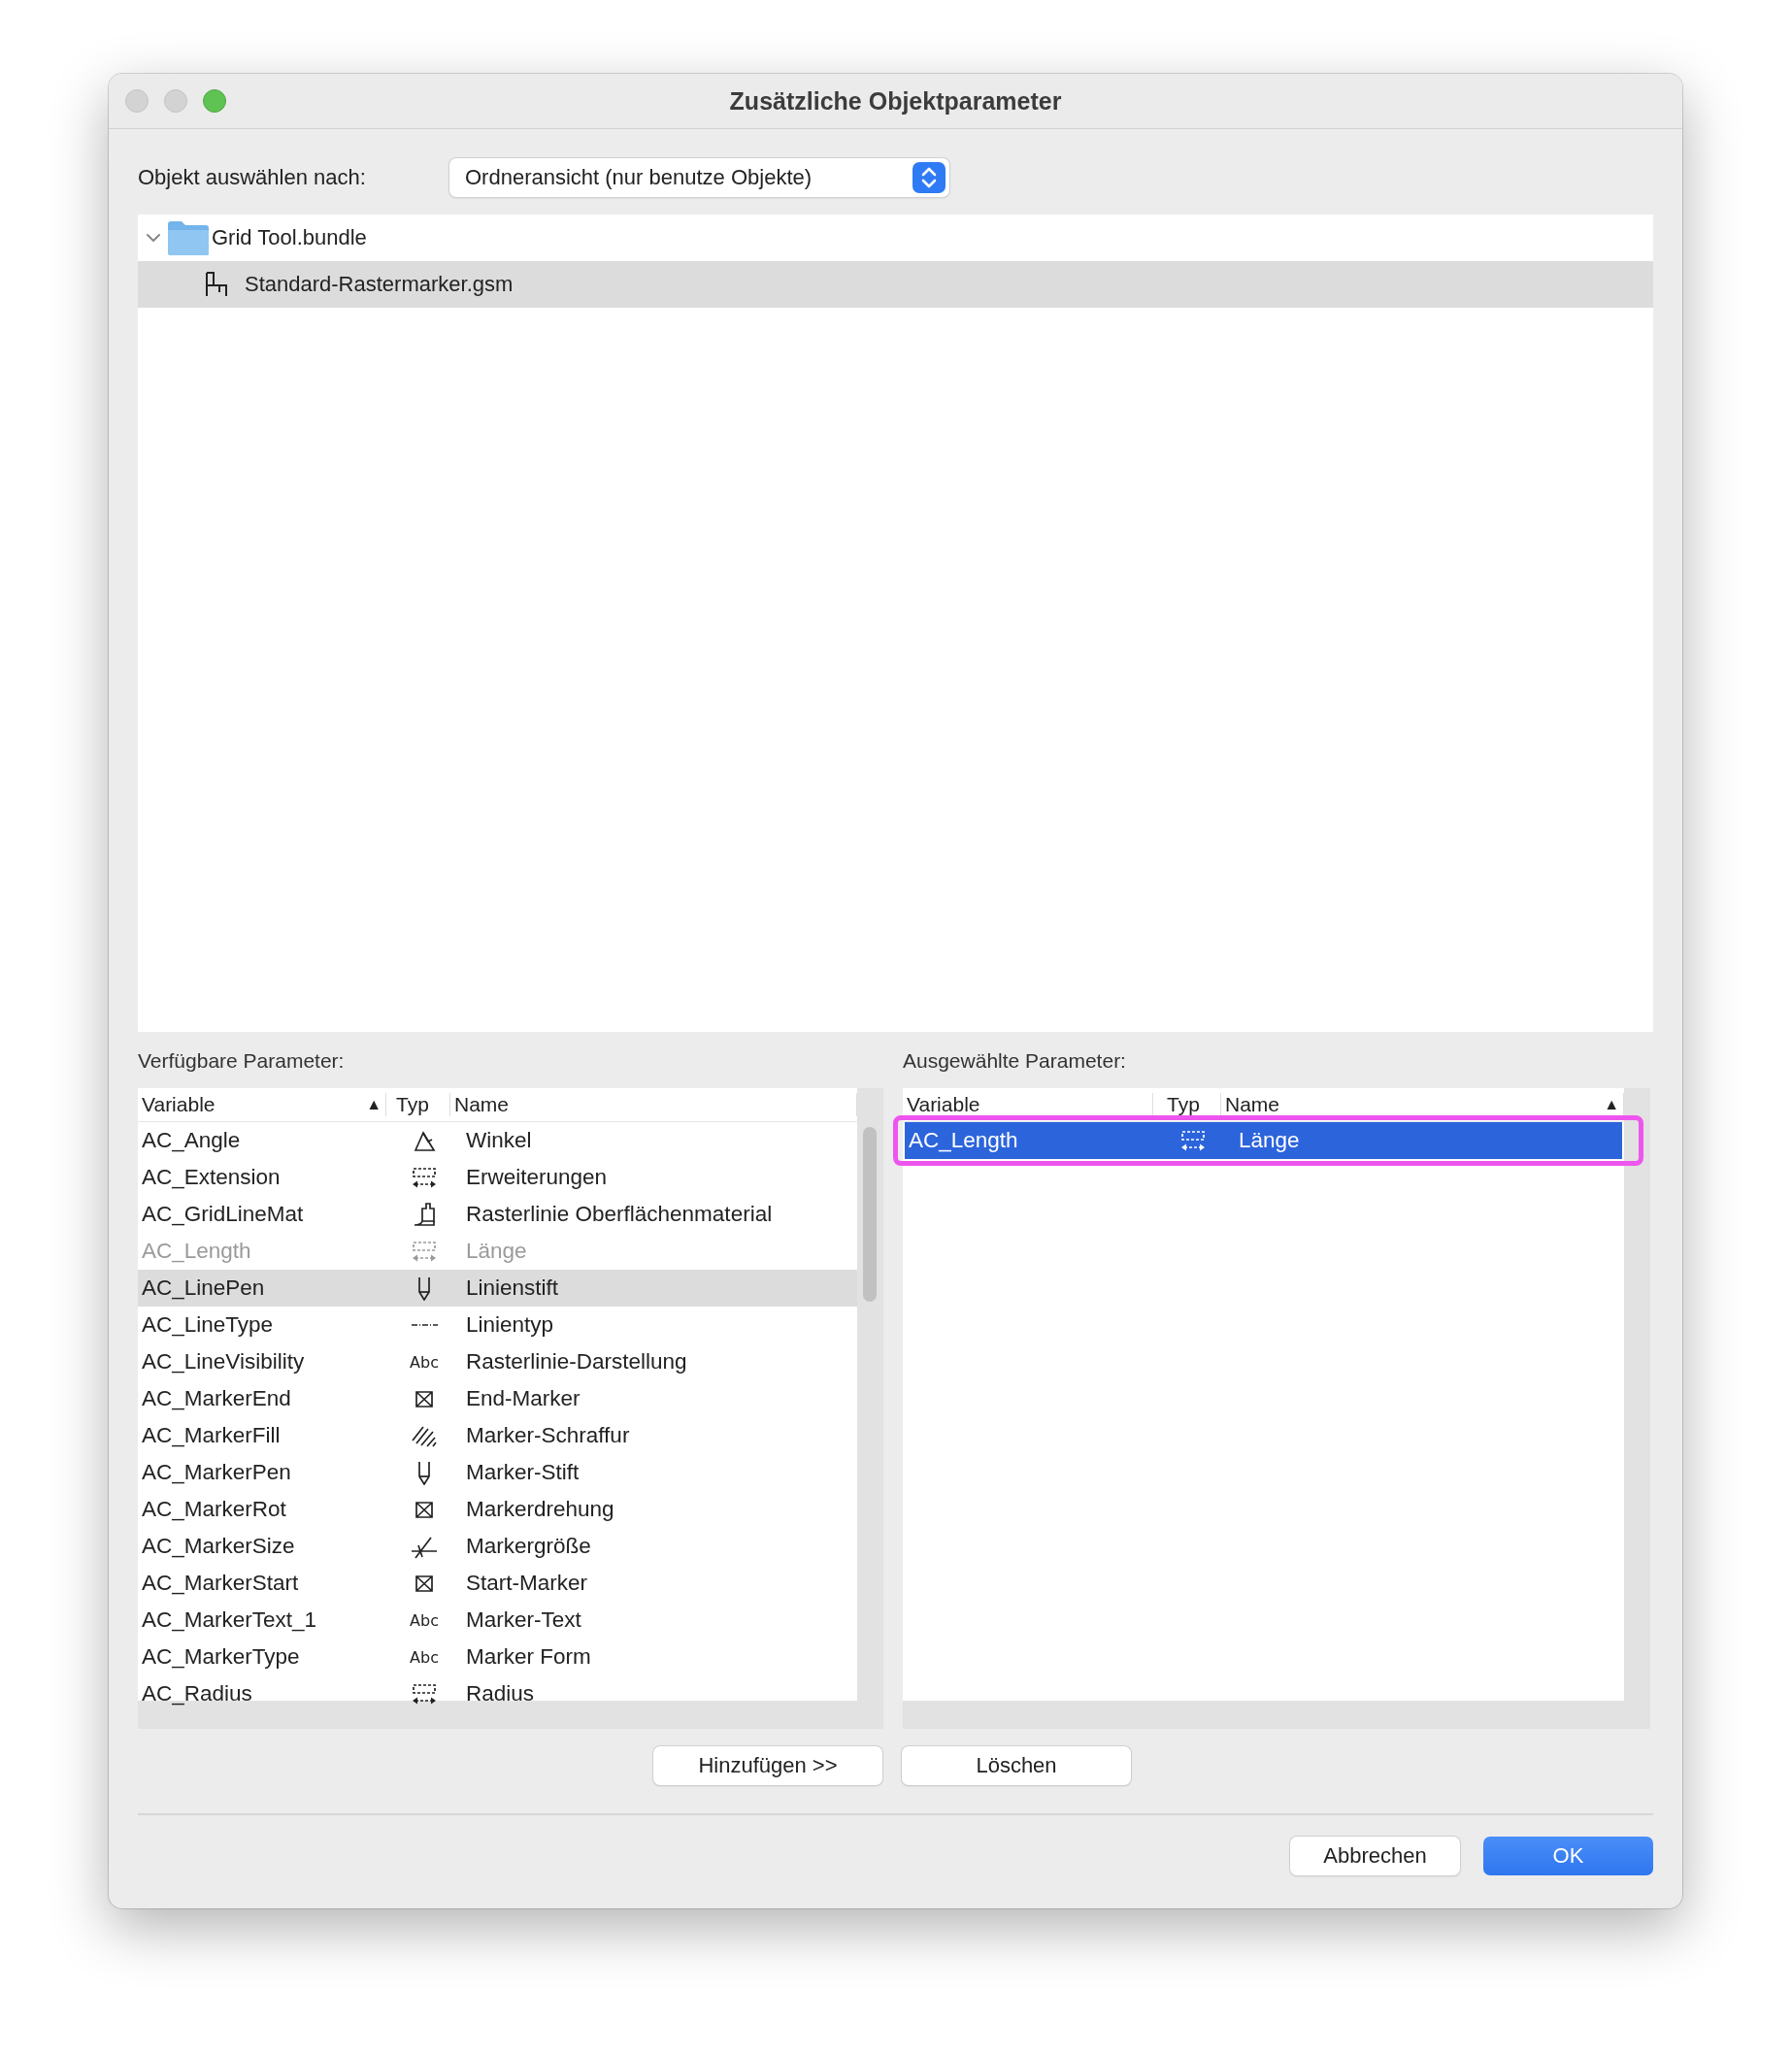 This screenshot has width=1792, height=2054. I want to click on name-cell-text: Start-Marker, so click(526, 1584).